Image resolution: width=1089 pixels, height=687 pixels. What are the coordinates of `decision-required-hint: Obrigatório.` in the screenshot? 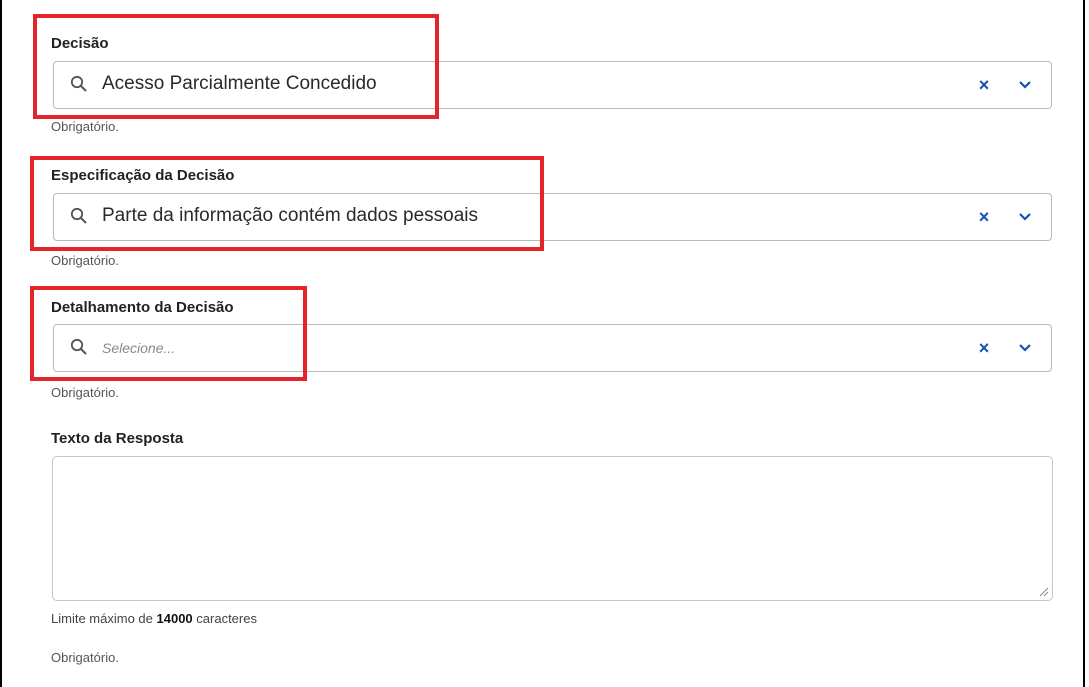 It's located at (85, 126).